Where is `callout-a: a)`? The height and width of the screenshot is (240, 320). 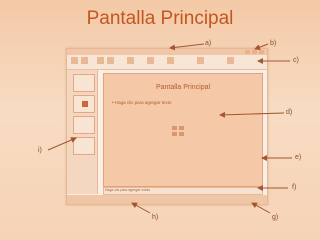 callout-a: a) is located at coordinates (208, 43).